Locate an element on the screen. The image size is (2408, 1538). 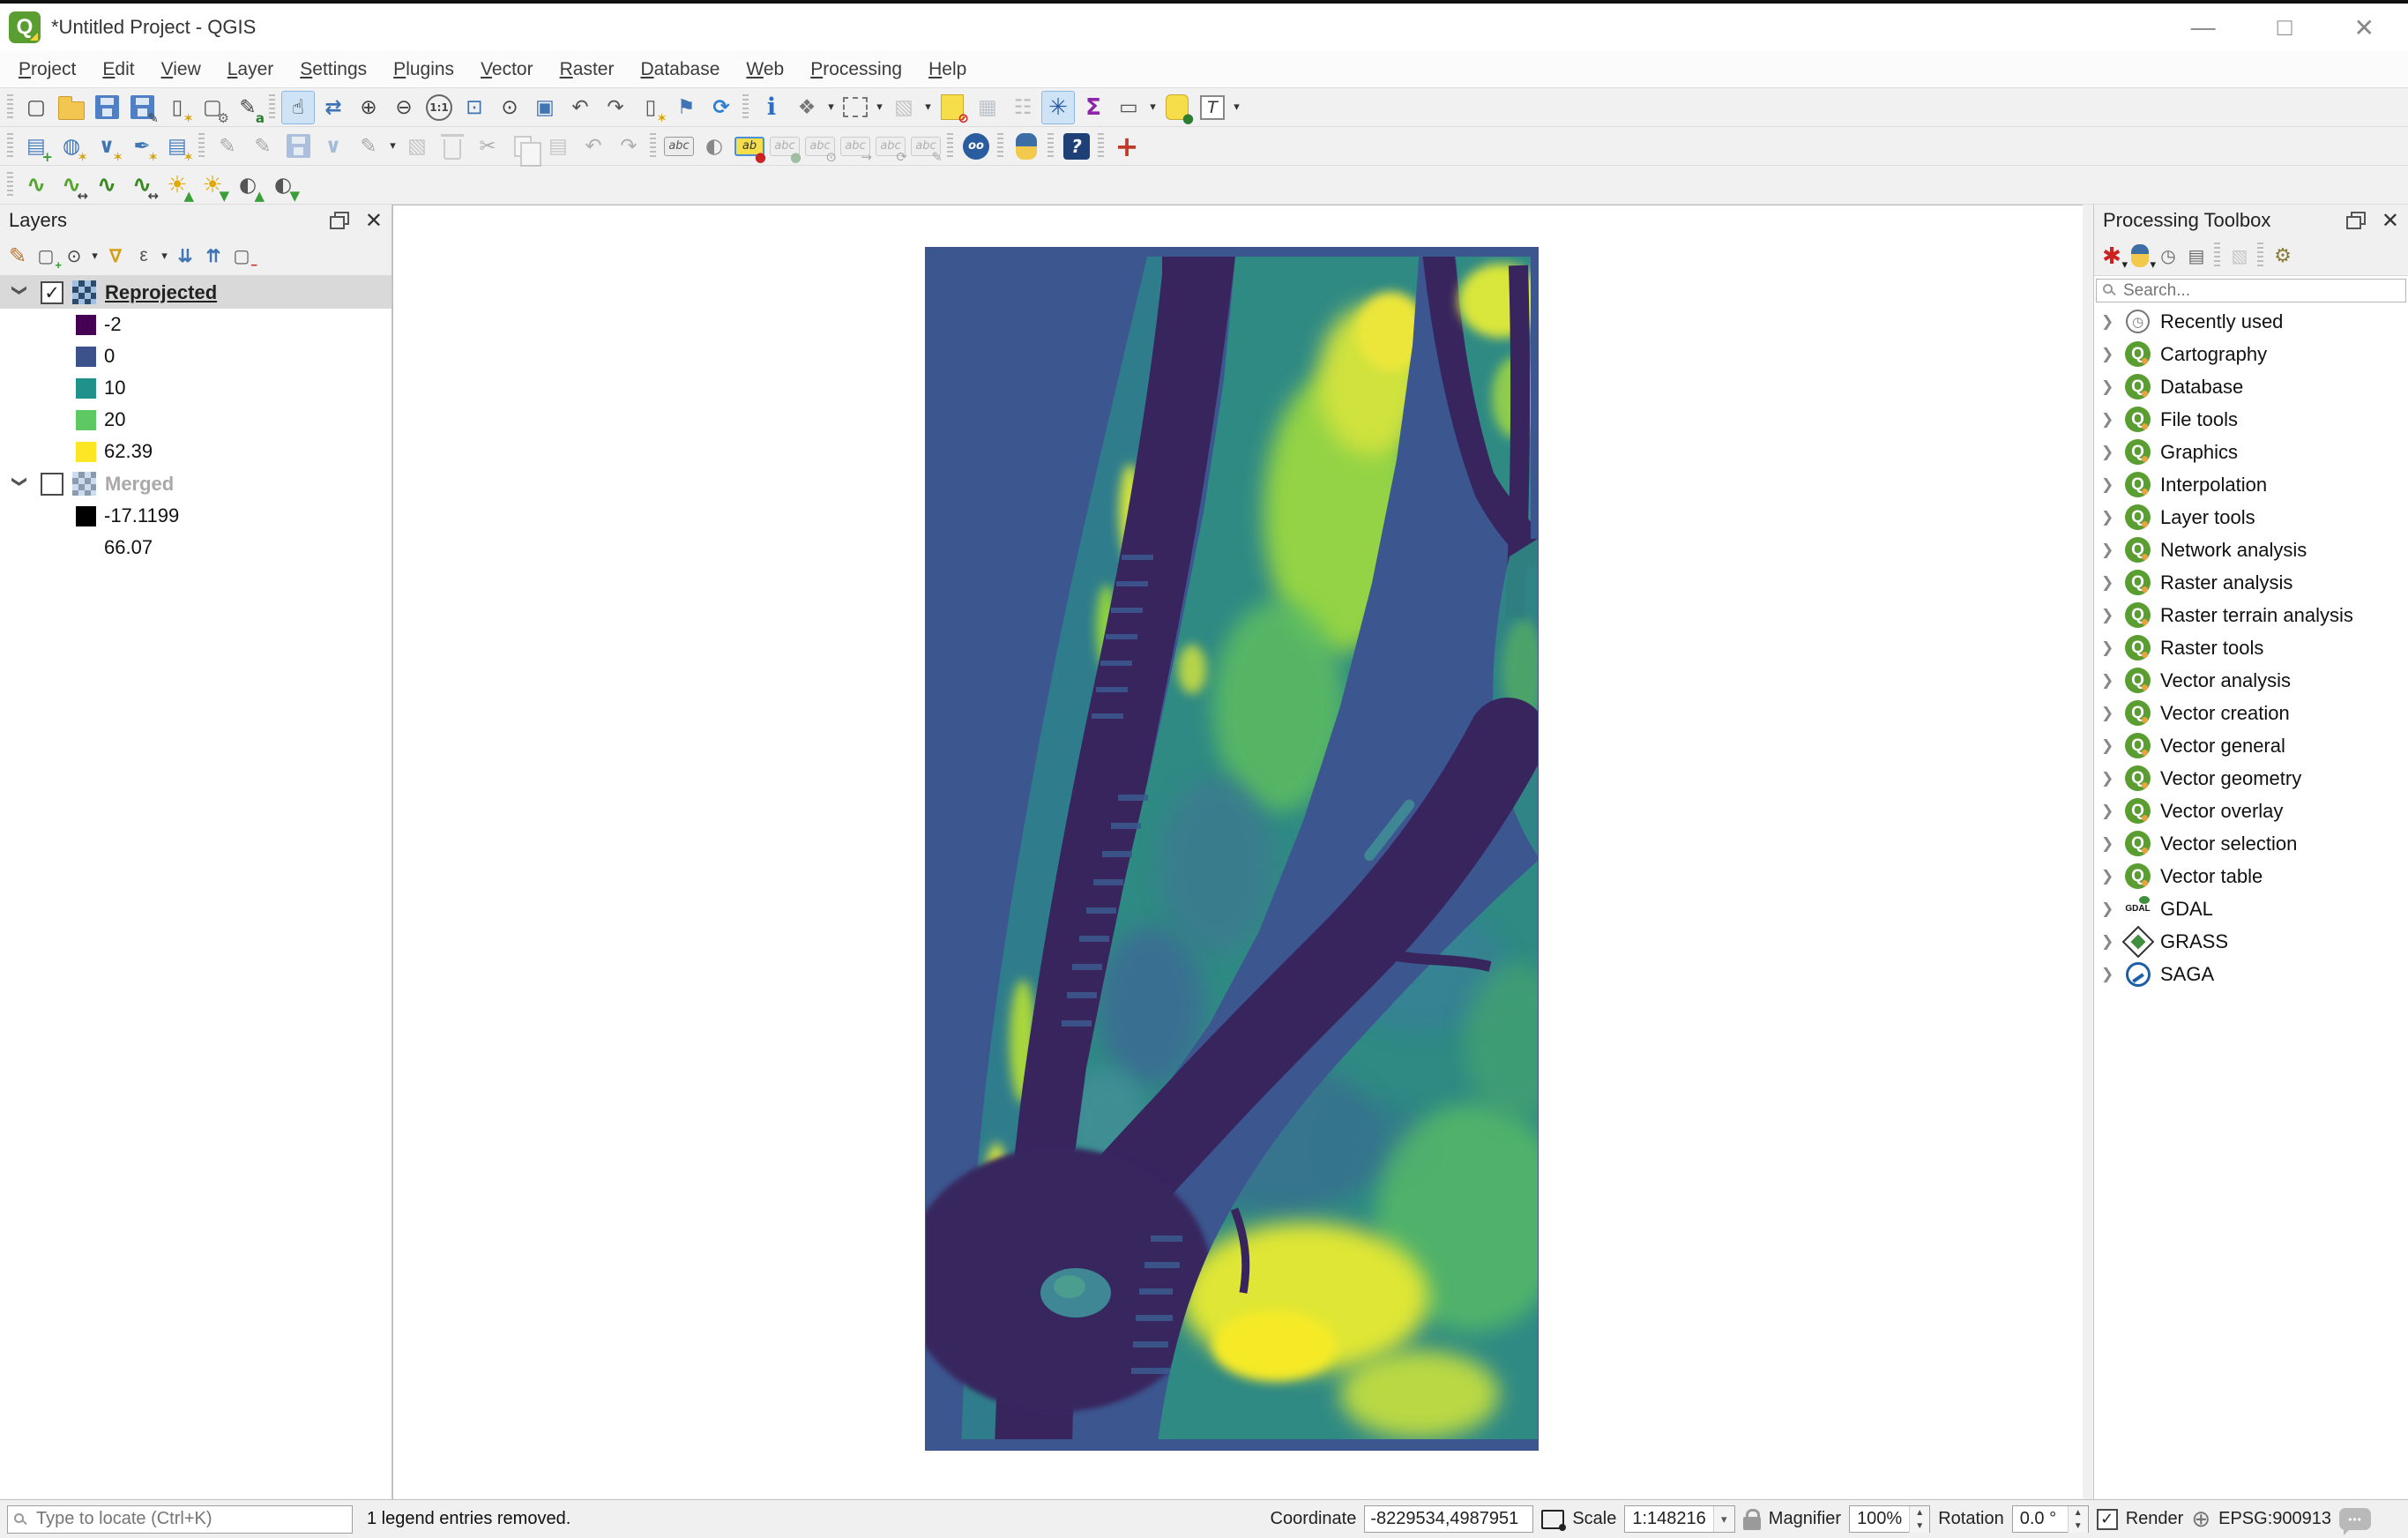
menu-database: Database is located at coordinates (680, 70).